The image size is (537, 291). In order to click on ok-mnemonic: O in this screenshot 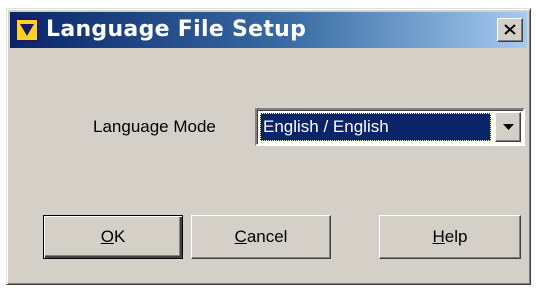, I will do `click(107, 236)`.